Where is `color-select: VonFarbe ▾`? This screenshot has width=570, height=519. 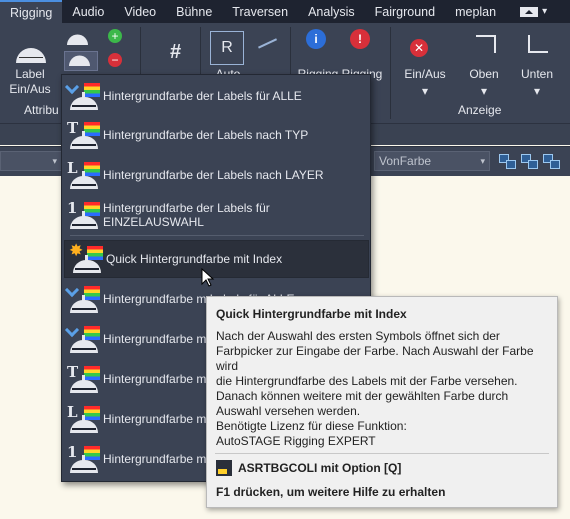
color-select: VonFarbe ▾ is located at coordinates (432, 161).